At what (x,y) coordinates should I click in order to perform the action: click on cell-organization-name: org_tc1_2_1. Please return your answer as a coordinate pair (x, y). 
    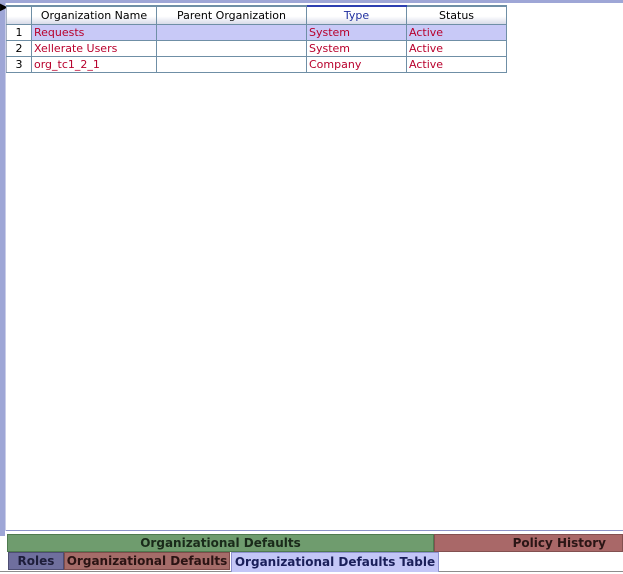
    Looking at the image, I should click on (94, 64).